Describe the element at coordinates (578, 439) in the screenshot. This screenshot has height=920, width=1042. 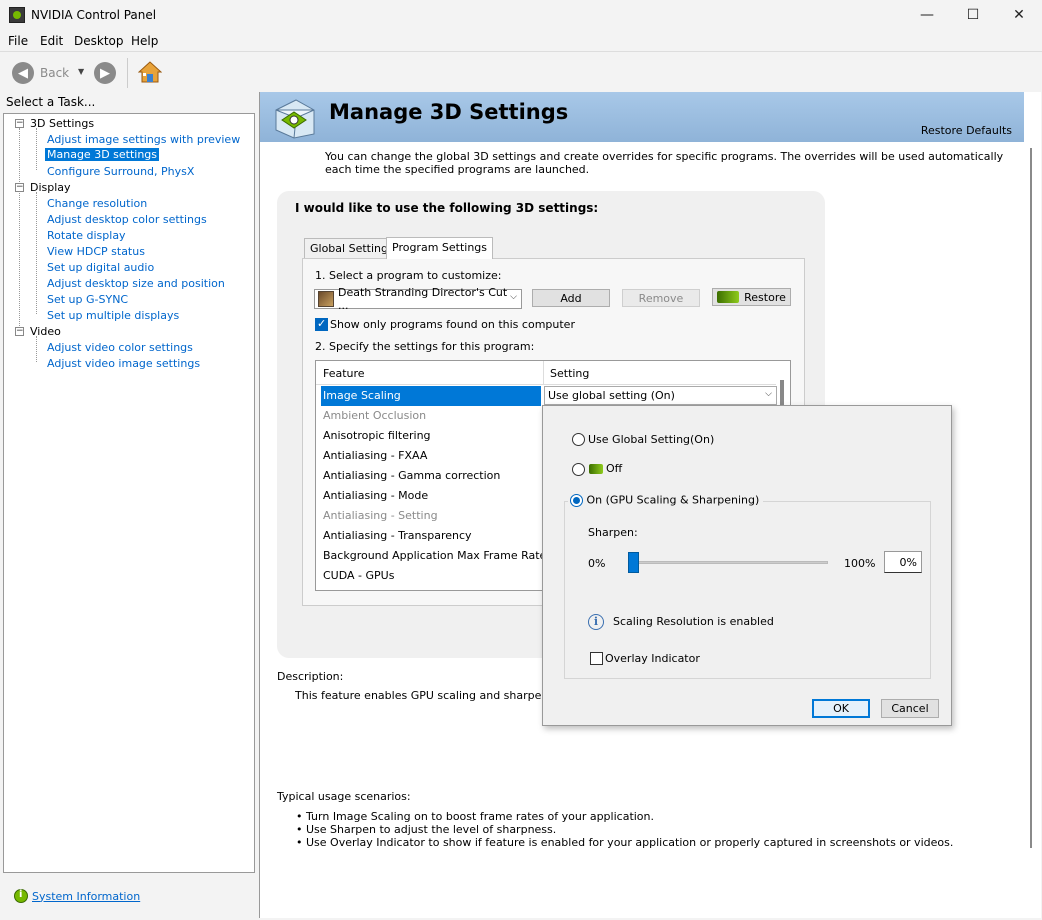
I see `radio-use-global` at that location.